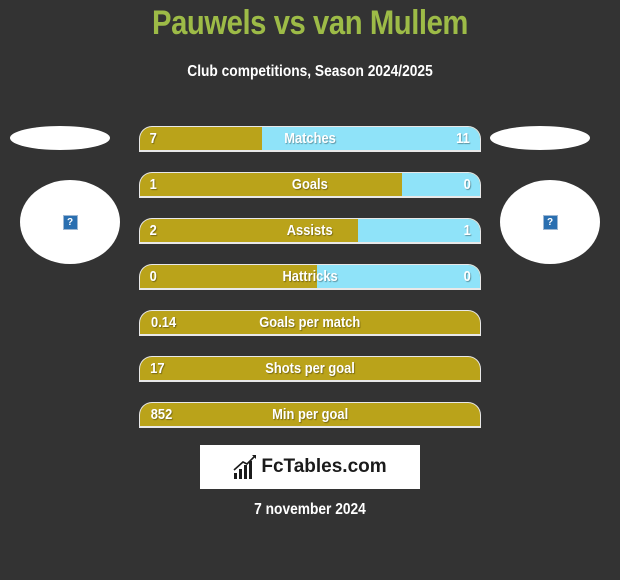 The width and height of the screenshot is (620, 580). I want to click on stat-bar-min-per-goal: 852 Min per goal, so click(310, 415).